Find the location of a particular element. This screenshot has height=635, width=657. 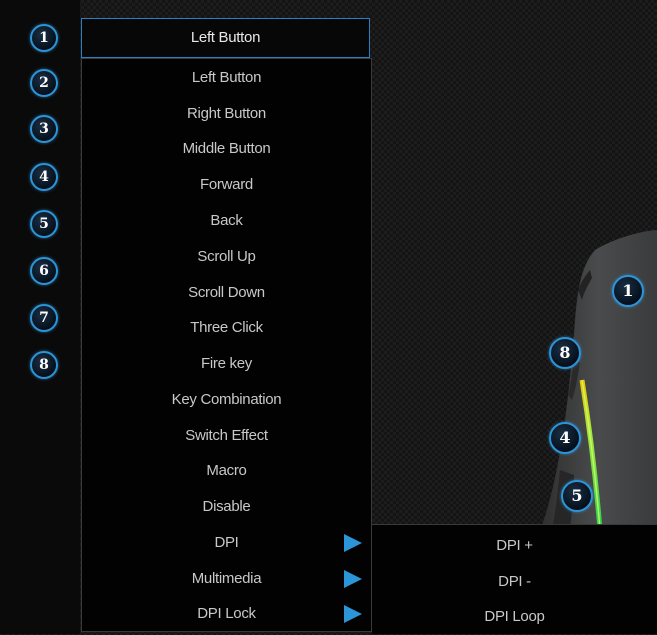

menu-item-macro: Macro is located at coordinates (226, 471).